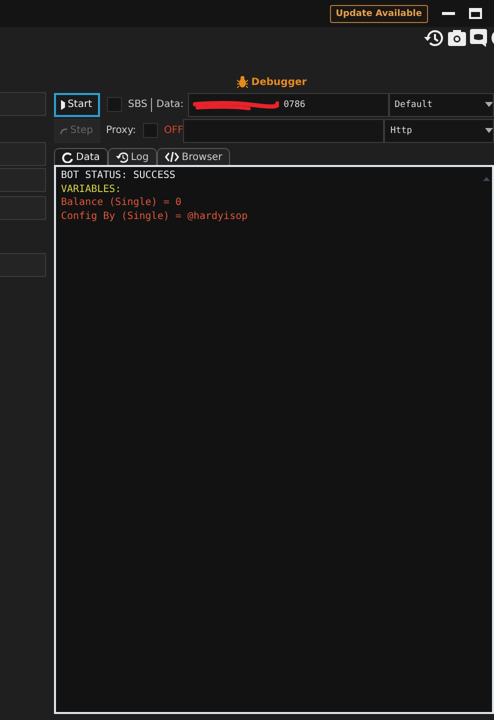  What do you see at coordinates (170, 104) in the screenshot?
I see `field-label: Data:` at bounding box center [170, 104].